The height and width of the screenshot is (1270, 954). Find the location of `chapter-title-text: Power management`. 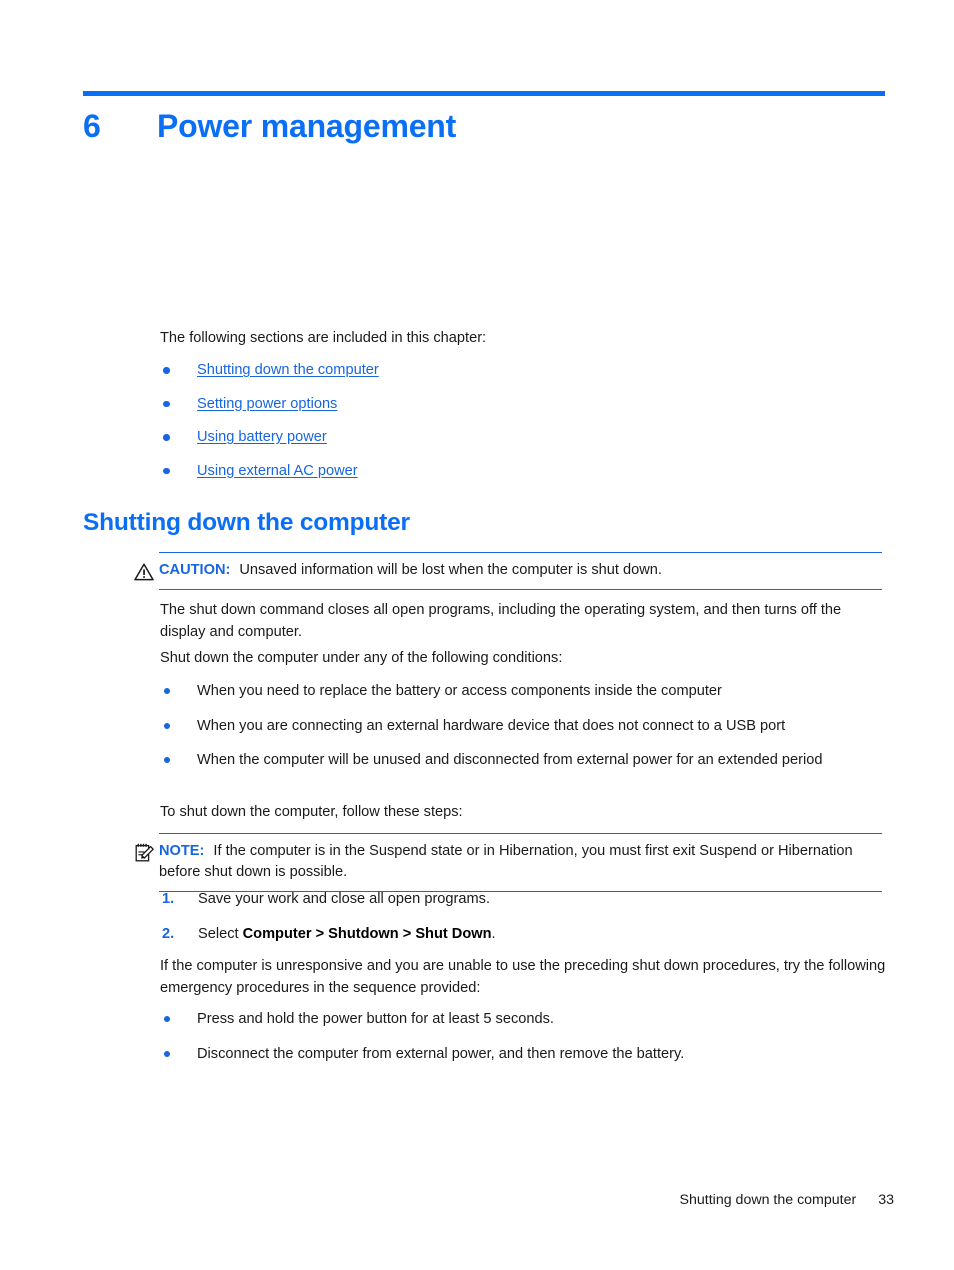

chapter-title-text: Power management is located at coordinates (307, 126).